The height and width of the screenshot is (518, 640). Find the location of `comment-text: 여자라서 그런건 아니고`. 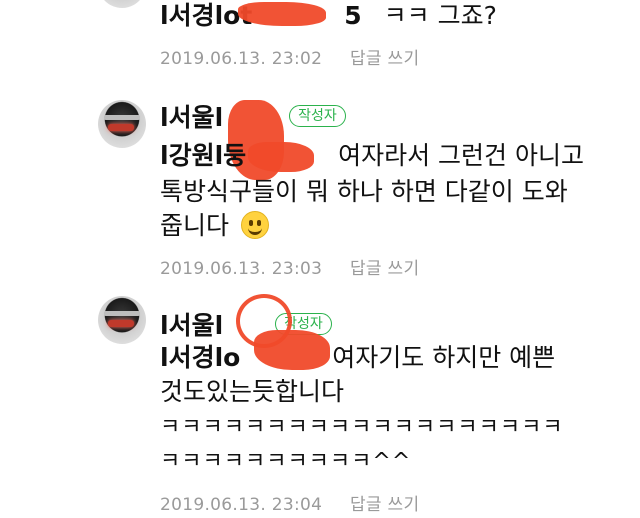

comment-text: 여자라서 그런건 아니고 is located at coordinates (461, 155).